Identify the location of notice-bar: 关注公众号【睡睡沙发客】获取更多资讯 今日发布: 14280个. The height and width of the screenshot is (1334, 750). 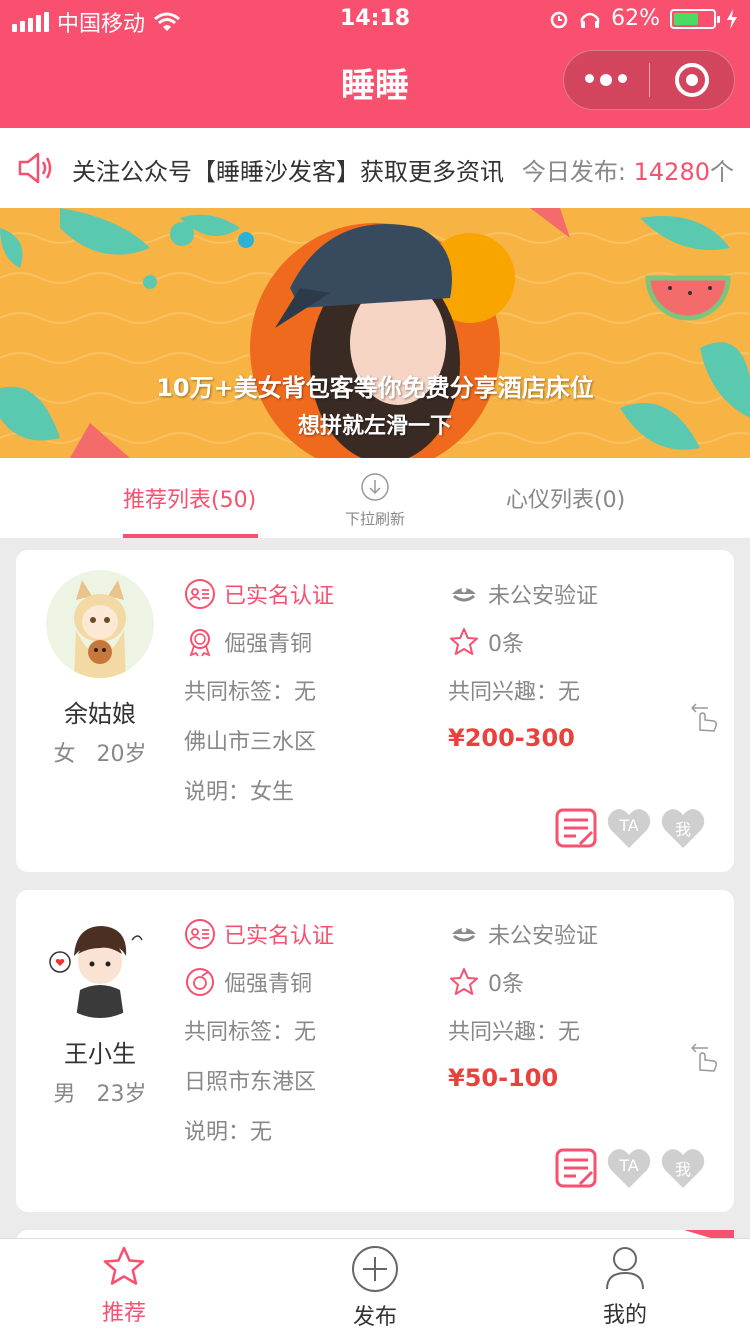
(375, 168).